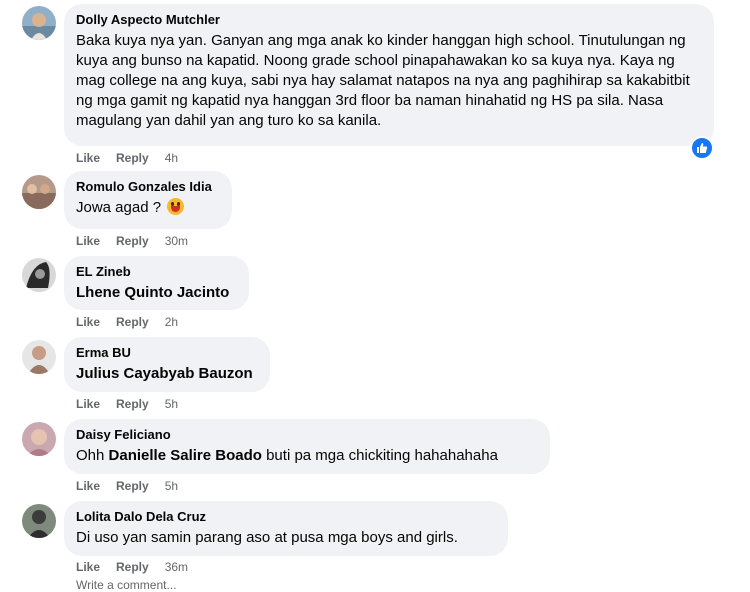 The image size is (750, 592). I want to click on comment-text: Jowa agad ?, so click(148, 208).